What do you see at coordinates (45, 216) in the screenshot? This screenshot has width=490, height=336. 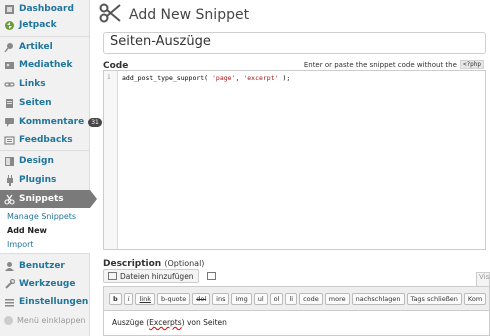 I see `submenu-manage-snippets: Manage Snippets` at bounding box center [45, 216].